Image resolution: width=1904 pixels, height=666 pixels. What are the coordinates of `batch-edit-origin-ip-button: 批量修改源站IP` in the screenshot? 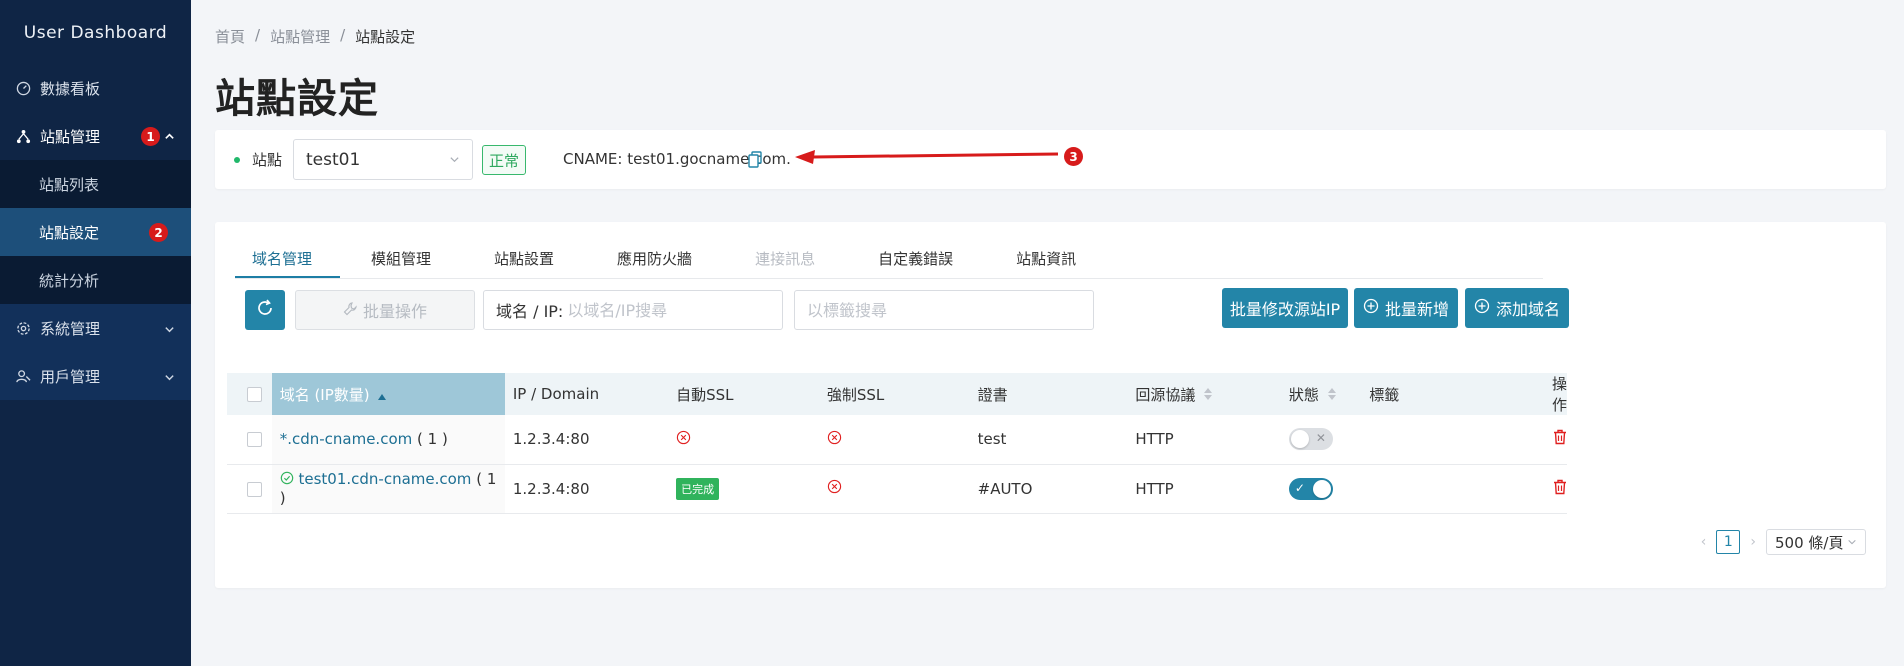 It's located at (1285, 308).